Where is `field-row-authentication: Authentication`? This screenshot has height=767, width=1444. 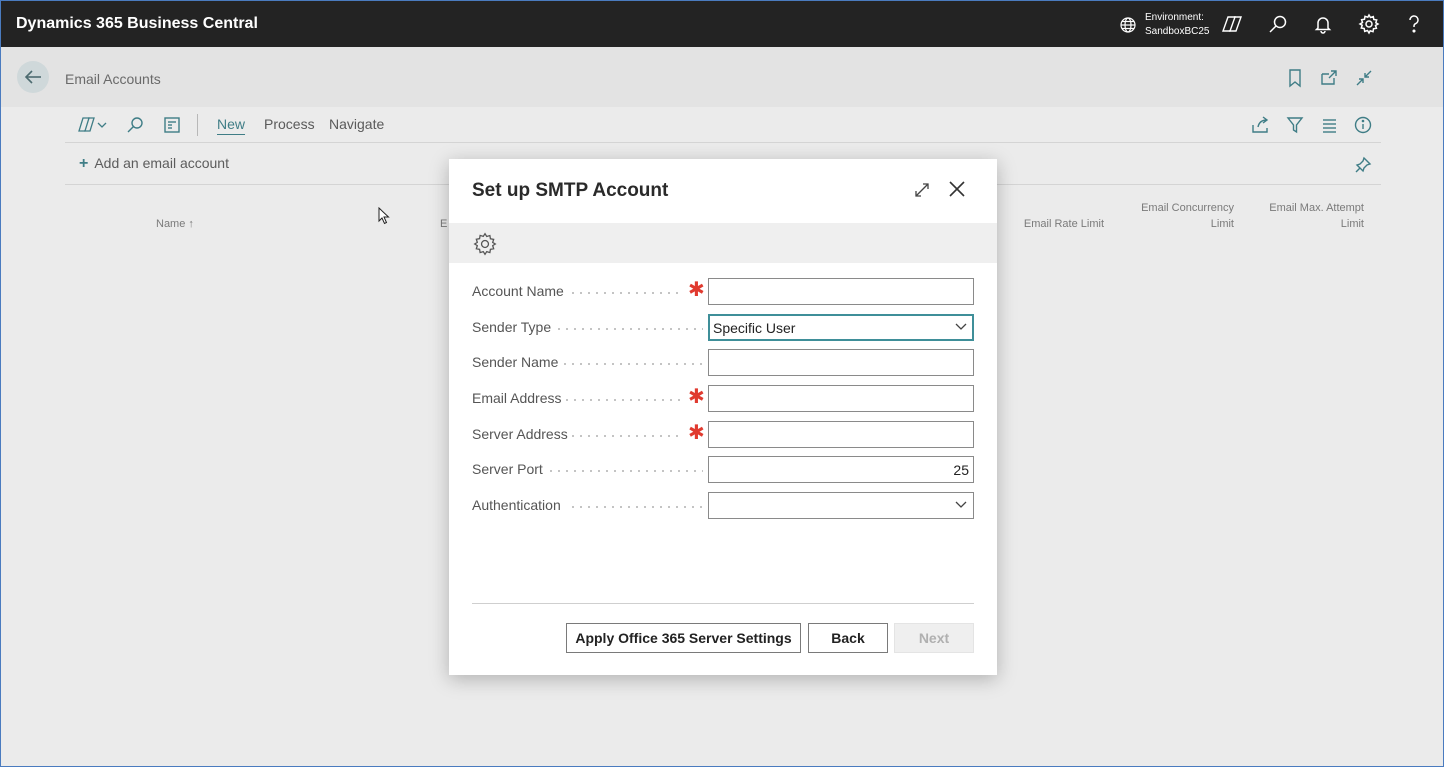 field-row-authentication: Authentication is located at coordinates (723, 506).